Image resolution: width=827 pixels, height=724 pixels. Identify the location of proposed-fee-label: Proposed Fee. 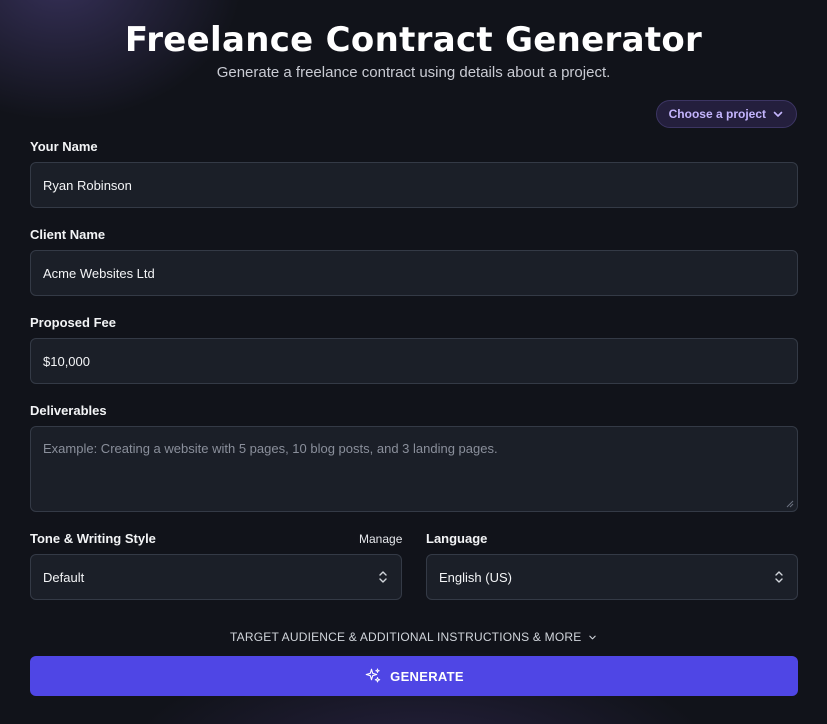
(73, 322).